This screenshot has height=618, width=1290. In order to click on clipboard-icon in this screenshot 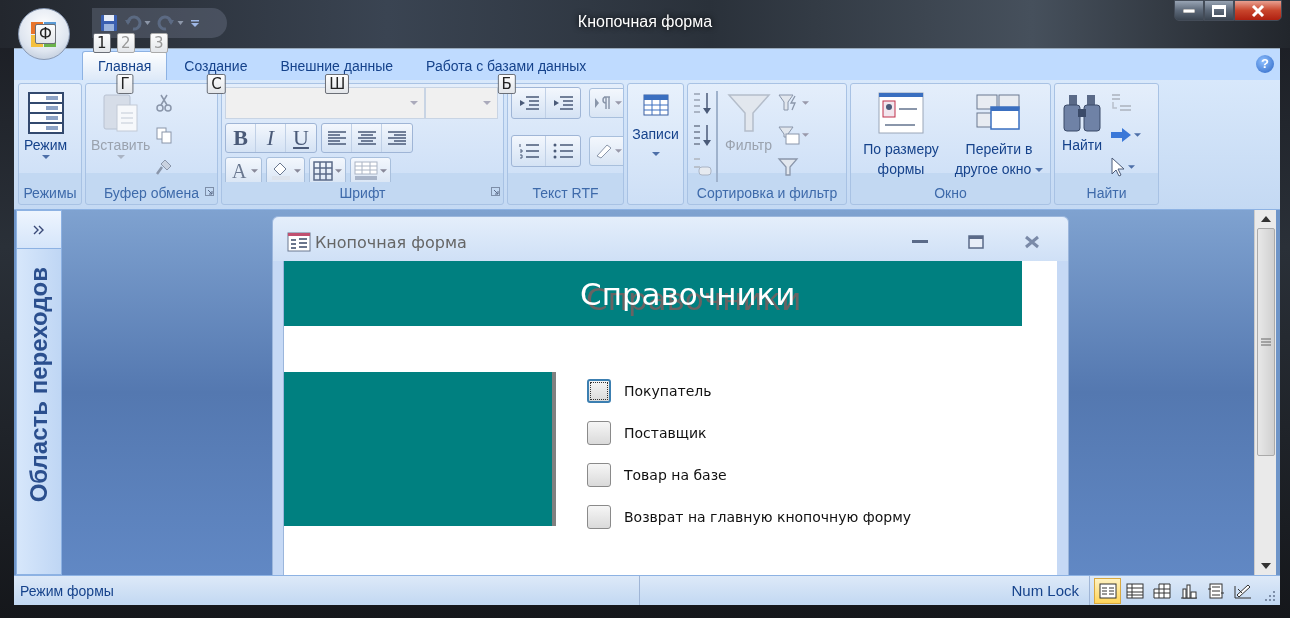, I will do `click(120, 113)`.